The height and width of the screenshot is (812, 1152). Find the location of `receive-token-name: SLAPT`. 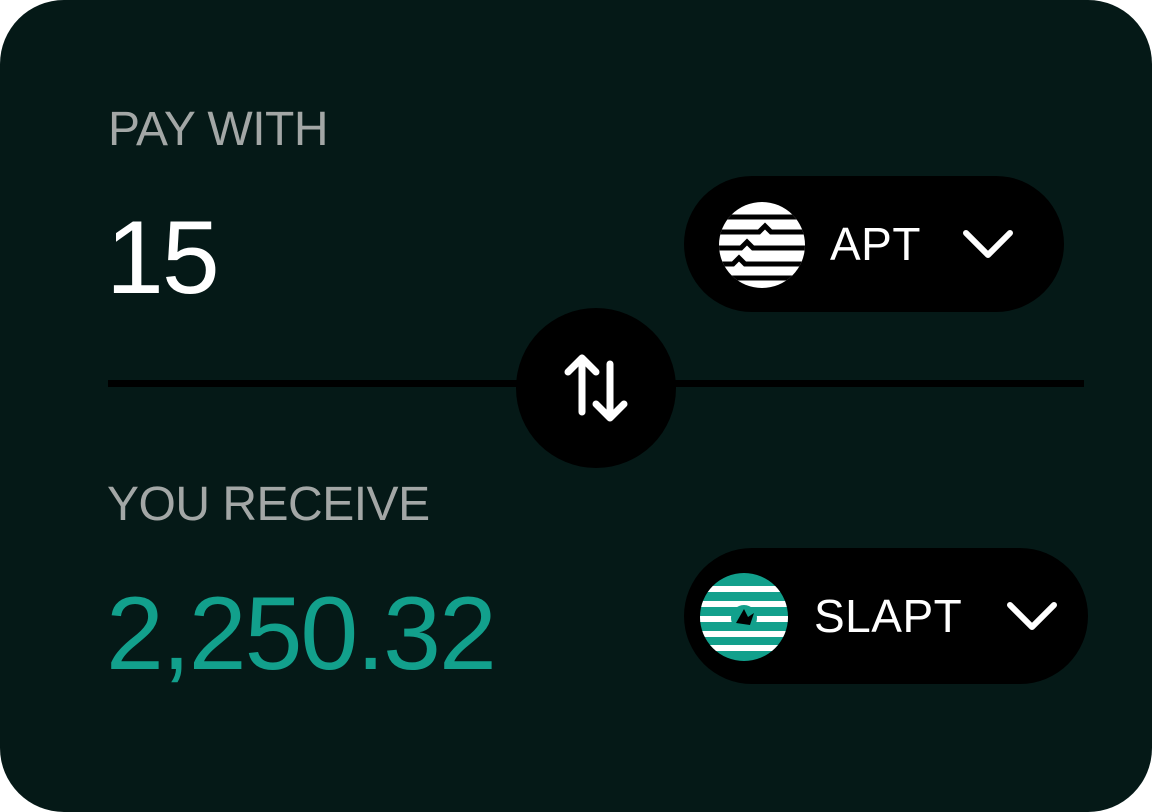

receive-token-name: SLAPT is located at coordinates (888, 616).